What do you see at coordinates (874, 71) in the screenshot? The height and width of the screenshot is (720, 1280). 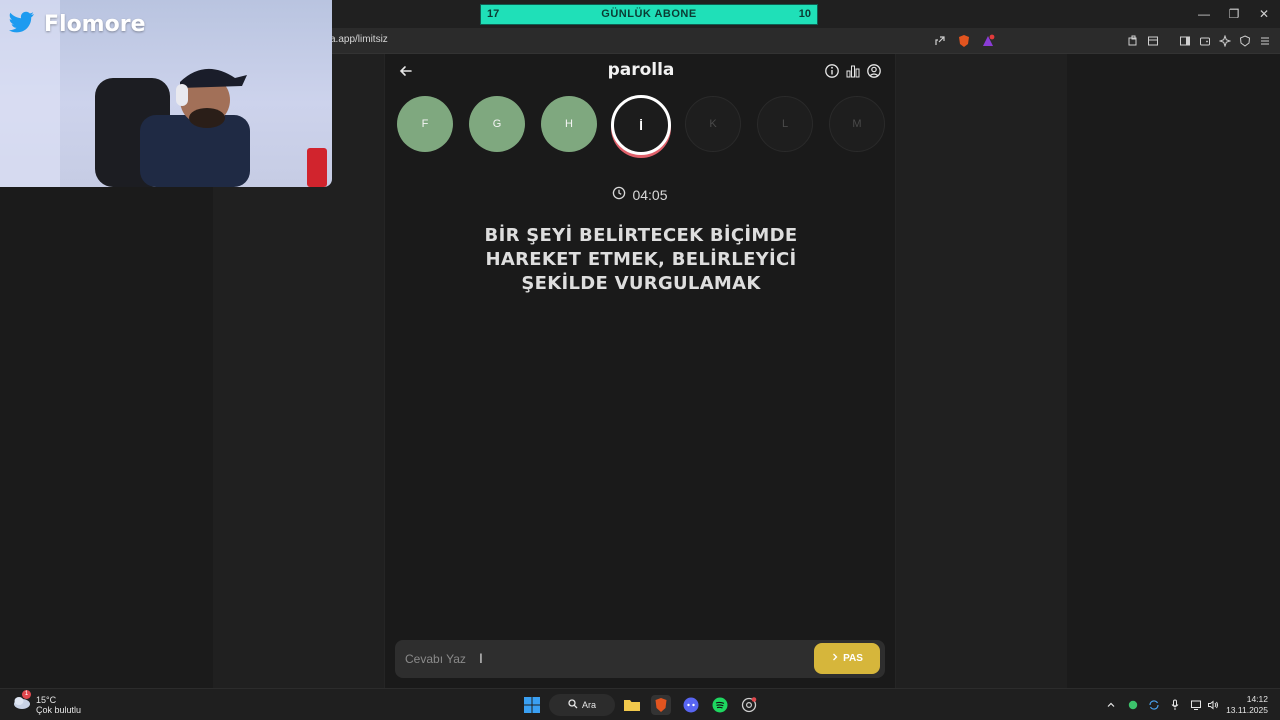 I see `user-icon` at bounding box center [874, 71].